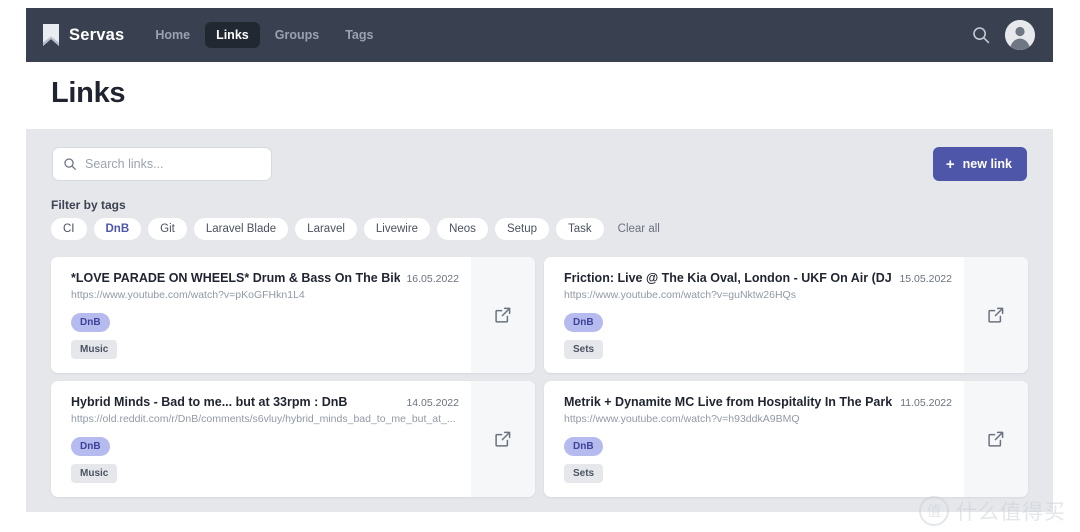 The image size is (1080, 532). I want to click on filter-tag-setup: Setup, so click(521, 229).